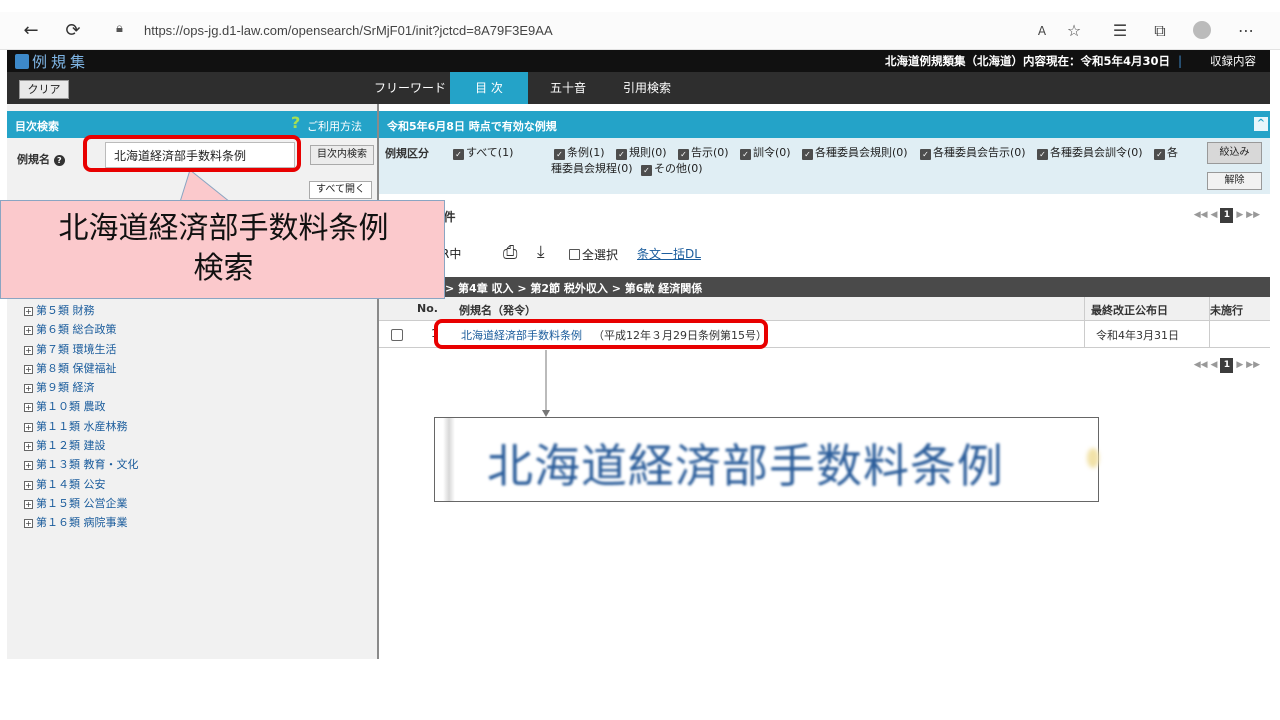 Image resolution: width=1280 pixels, height=720 pixels. What do you see at coordinates (824, 287) in the screenshot?
I see `breadcrumb-bar: > 第4章 収入 > 第2節 税外収入 > 第6款 経済関係` at bounding box center [824, 287].